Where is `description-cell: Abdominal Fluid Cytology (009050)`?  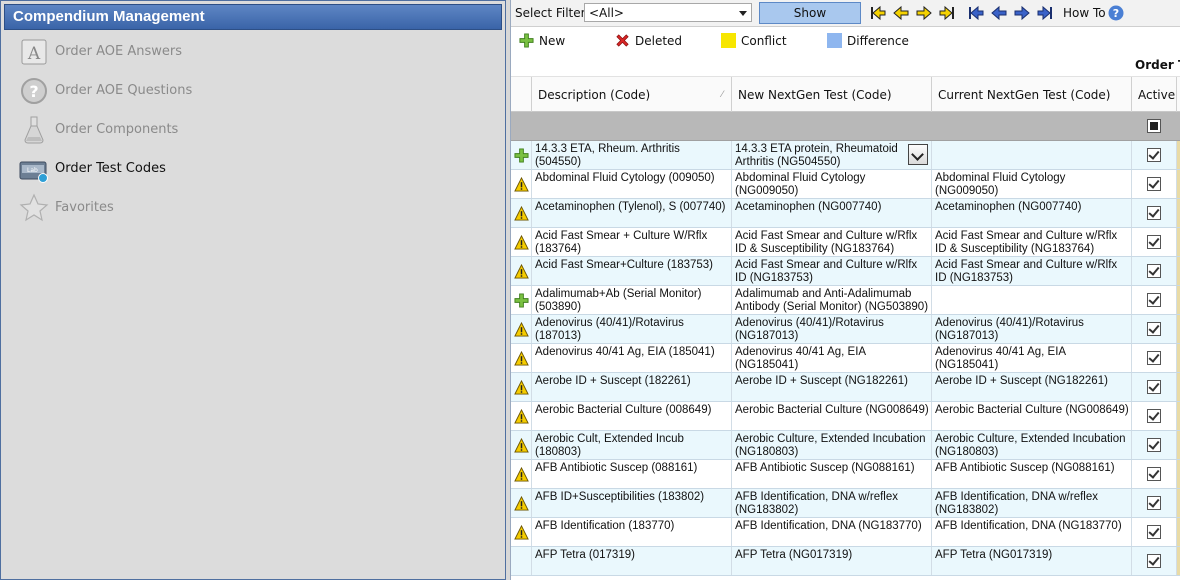 description-cell: Abdominal Fluid Cytology (009050) is located at coordinates (632, 184).